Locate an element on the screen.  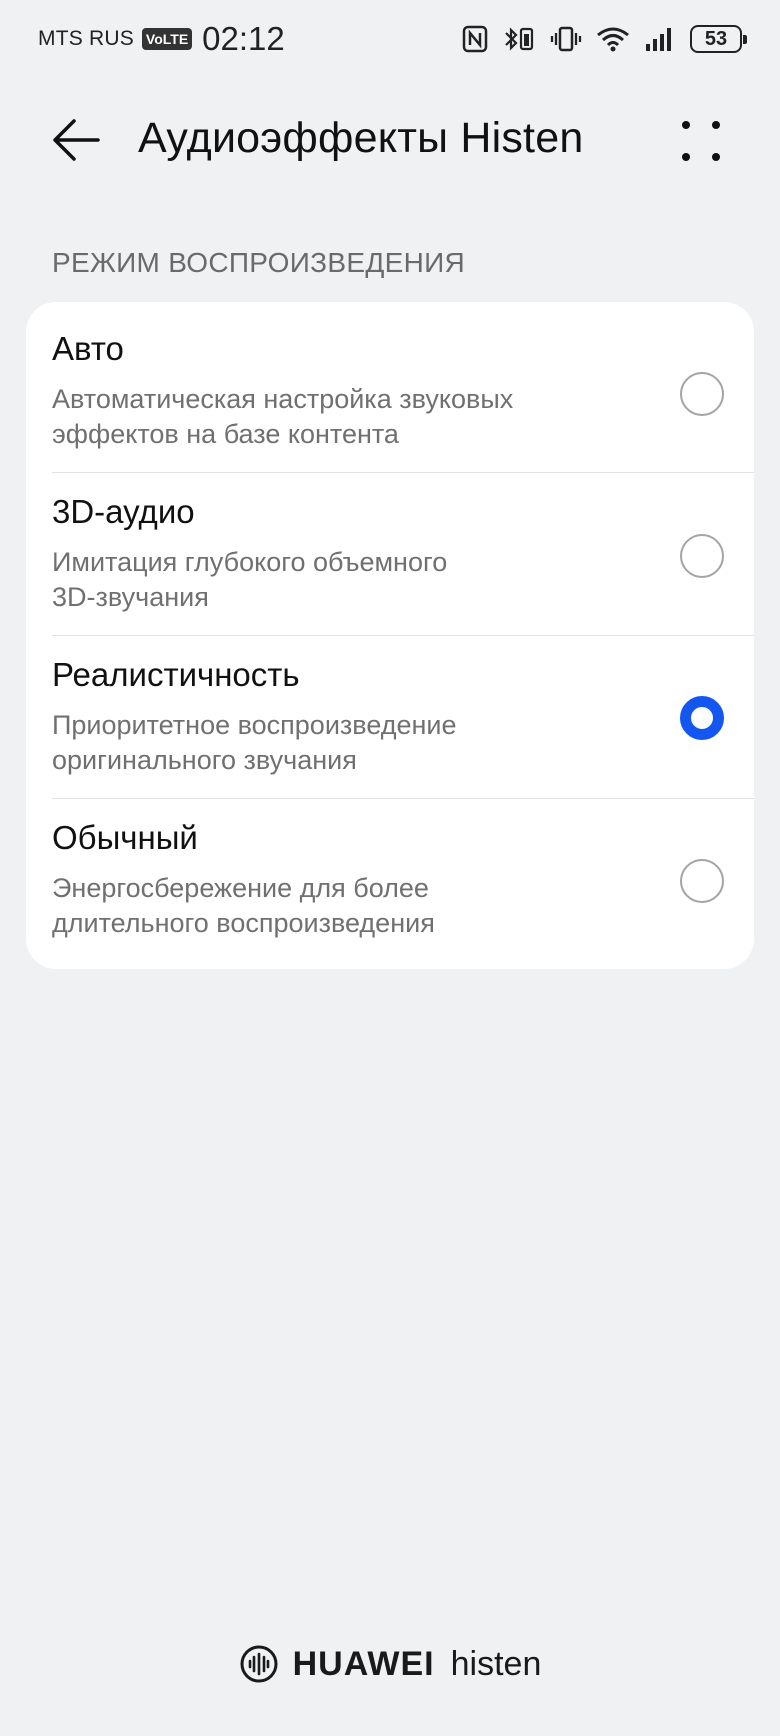
more-options-button is located at coordinates (701, 141).